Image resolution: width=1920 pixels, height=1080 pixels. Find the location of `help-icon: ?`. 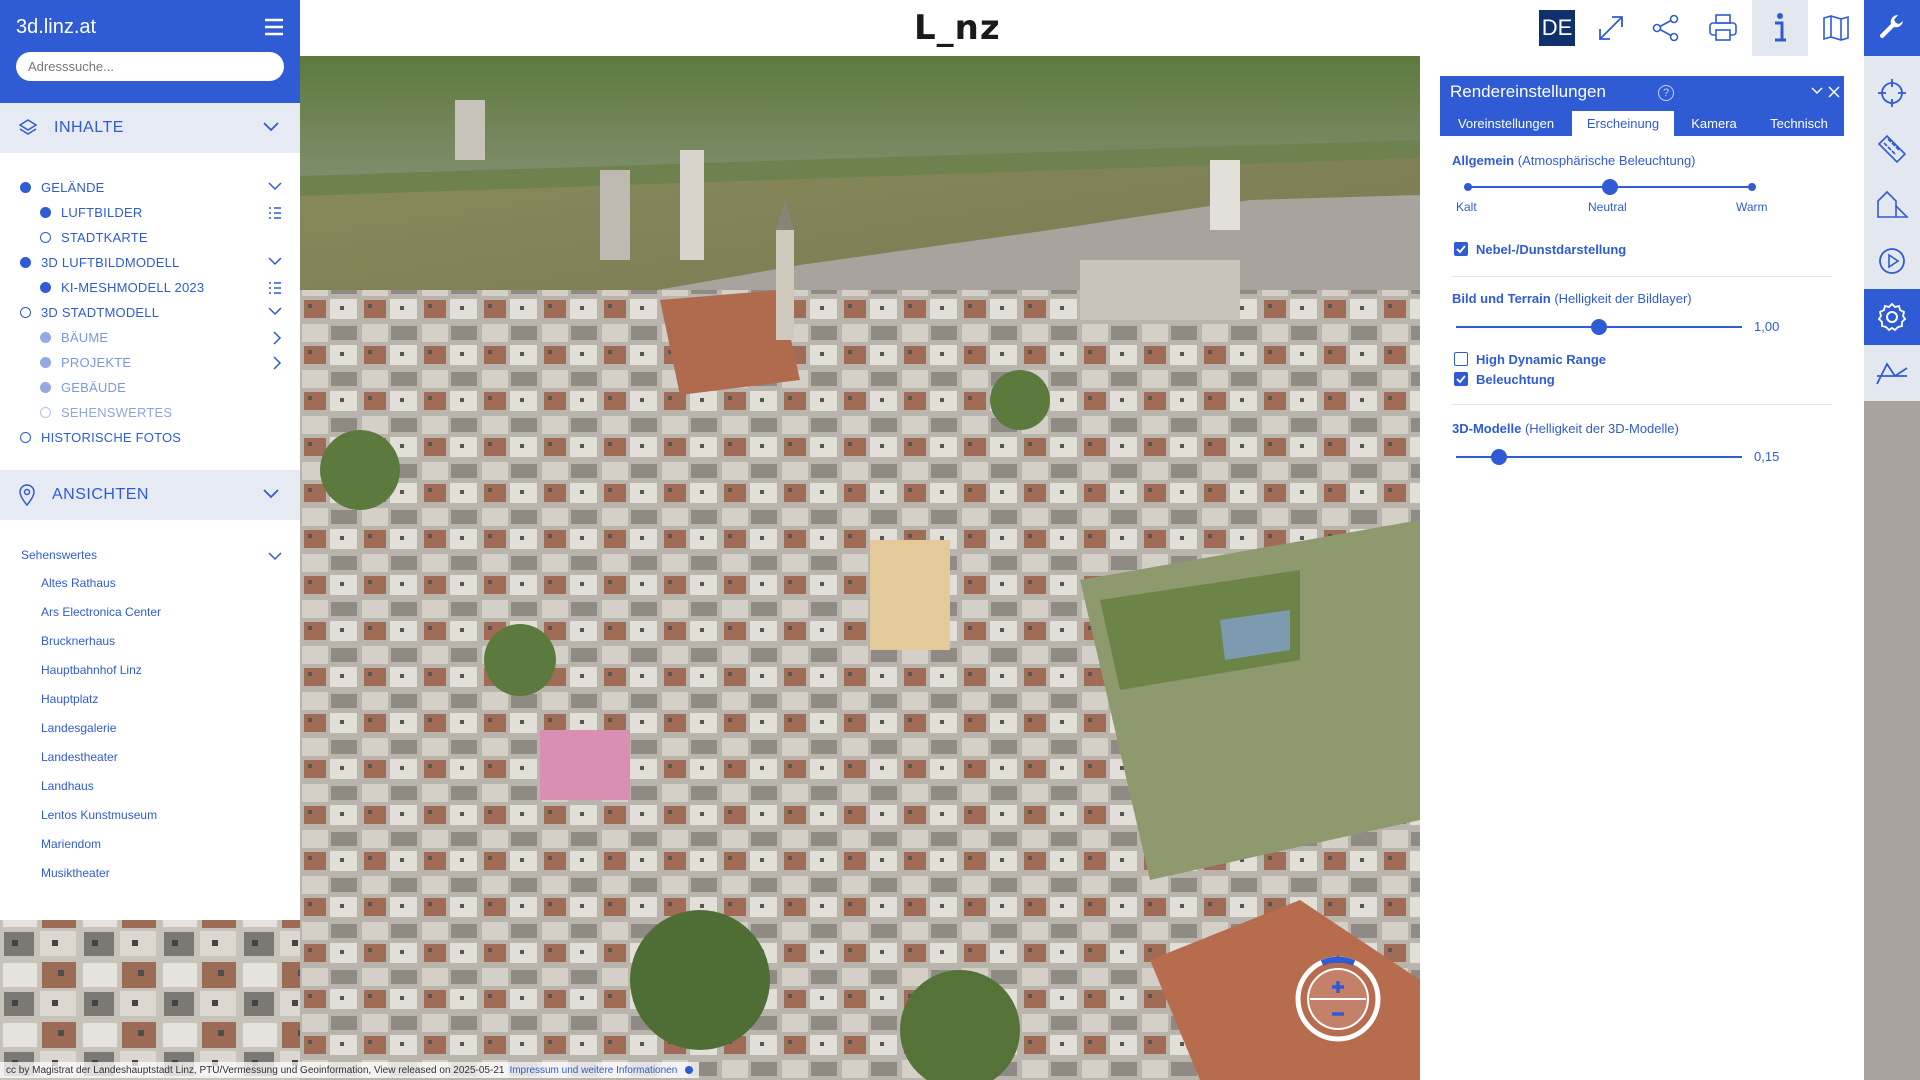

help-icon: ? is located at coordinates (1666, 93).